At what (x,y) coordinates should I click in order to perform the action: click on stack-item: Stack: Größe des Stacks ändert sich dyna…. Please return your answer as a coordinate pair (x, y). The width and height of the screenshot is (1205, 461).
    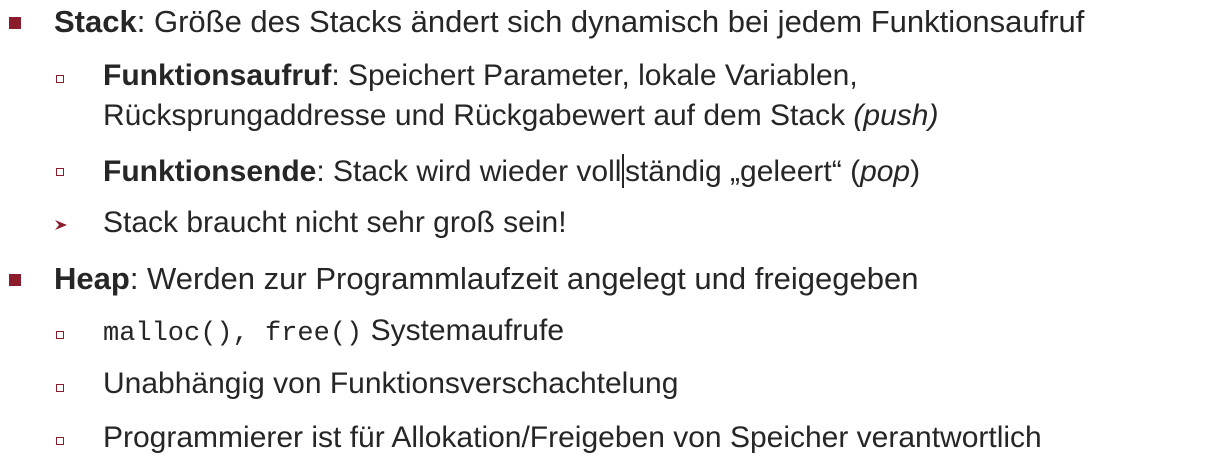
    Looking at the image, I should click on (569, 21).